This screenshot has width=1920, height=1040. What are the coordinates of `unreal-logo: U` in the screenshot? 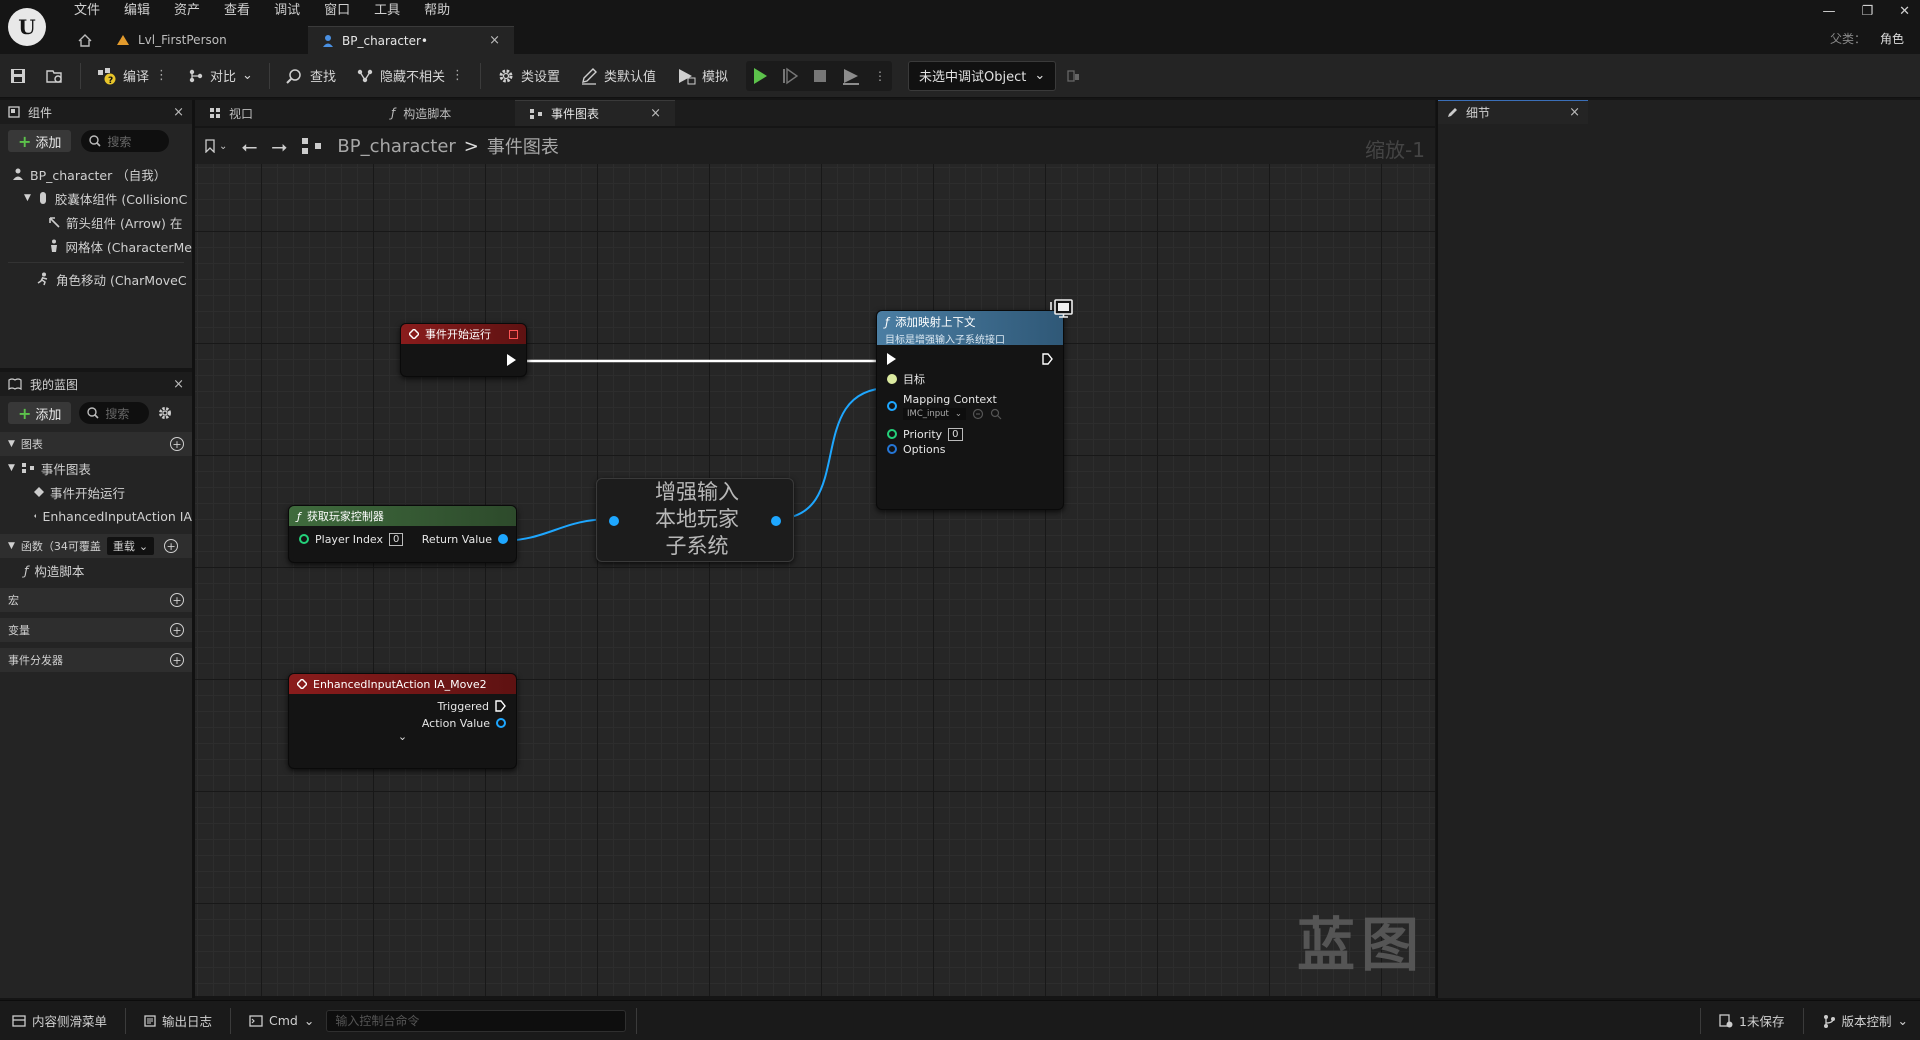 It's located at (27, 27).